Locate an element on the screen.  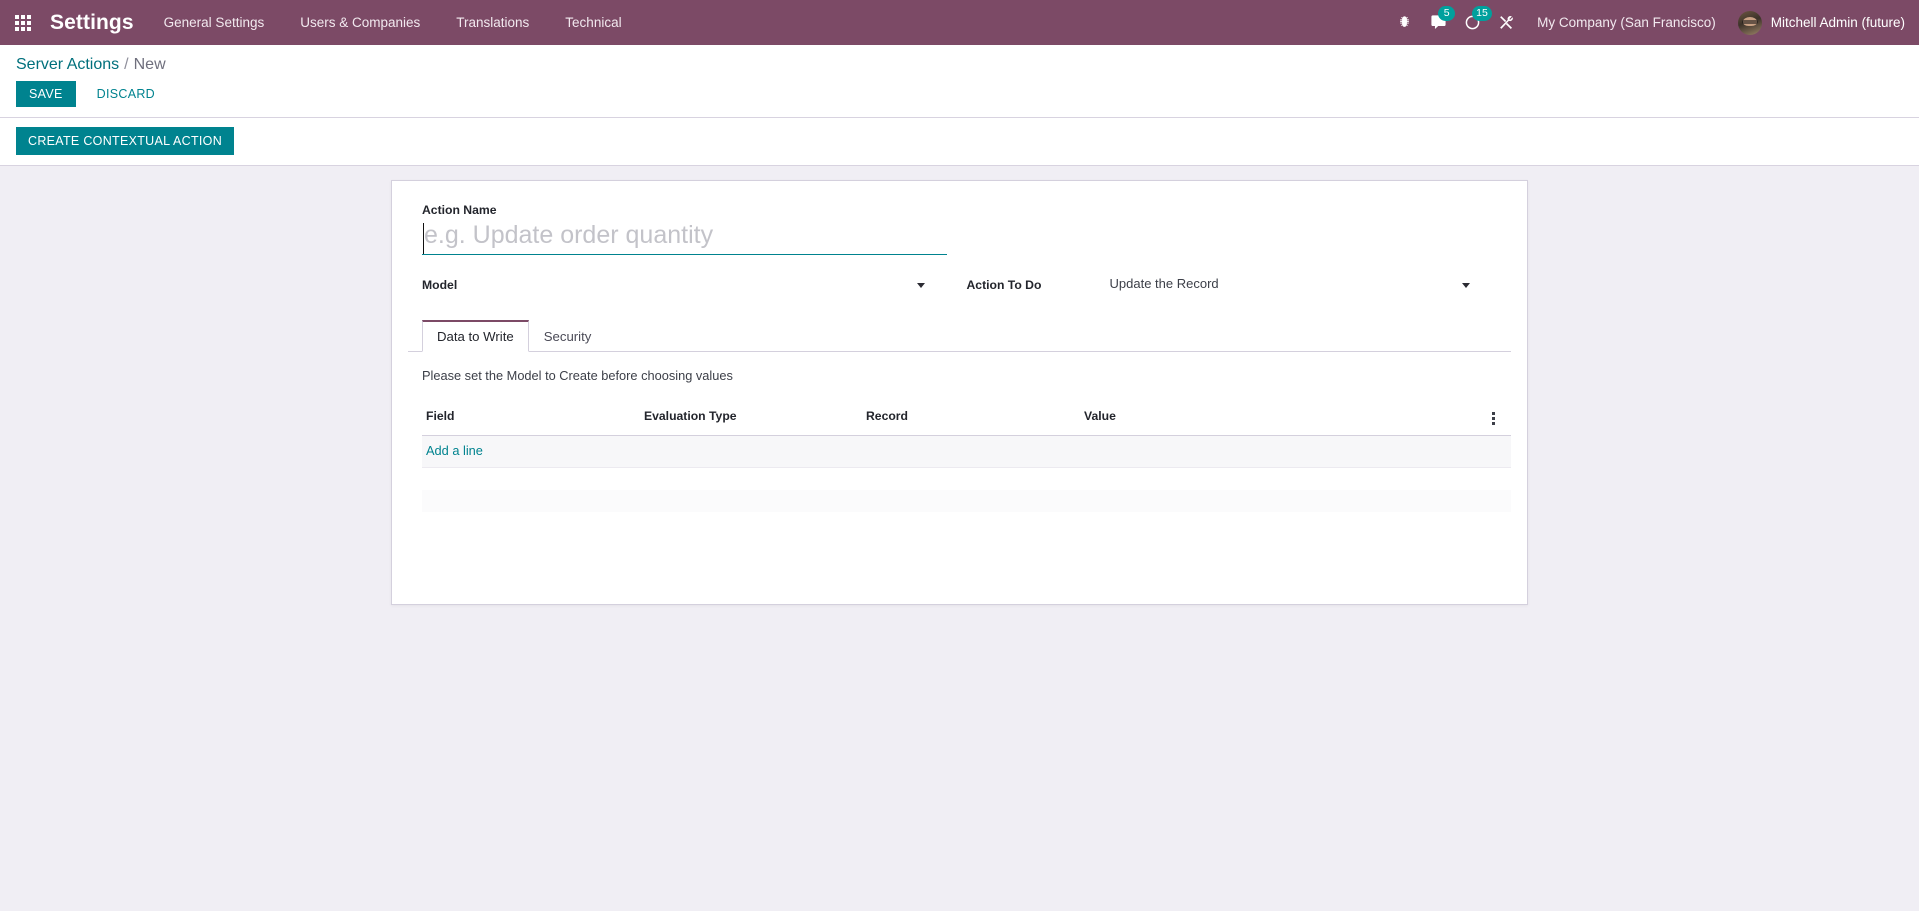
record-buttons: SAVE DISCARD is located at coordinates (959, 95).